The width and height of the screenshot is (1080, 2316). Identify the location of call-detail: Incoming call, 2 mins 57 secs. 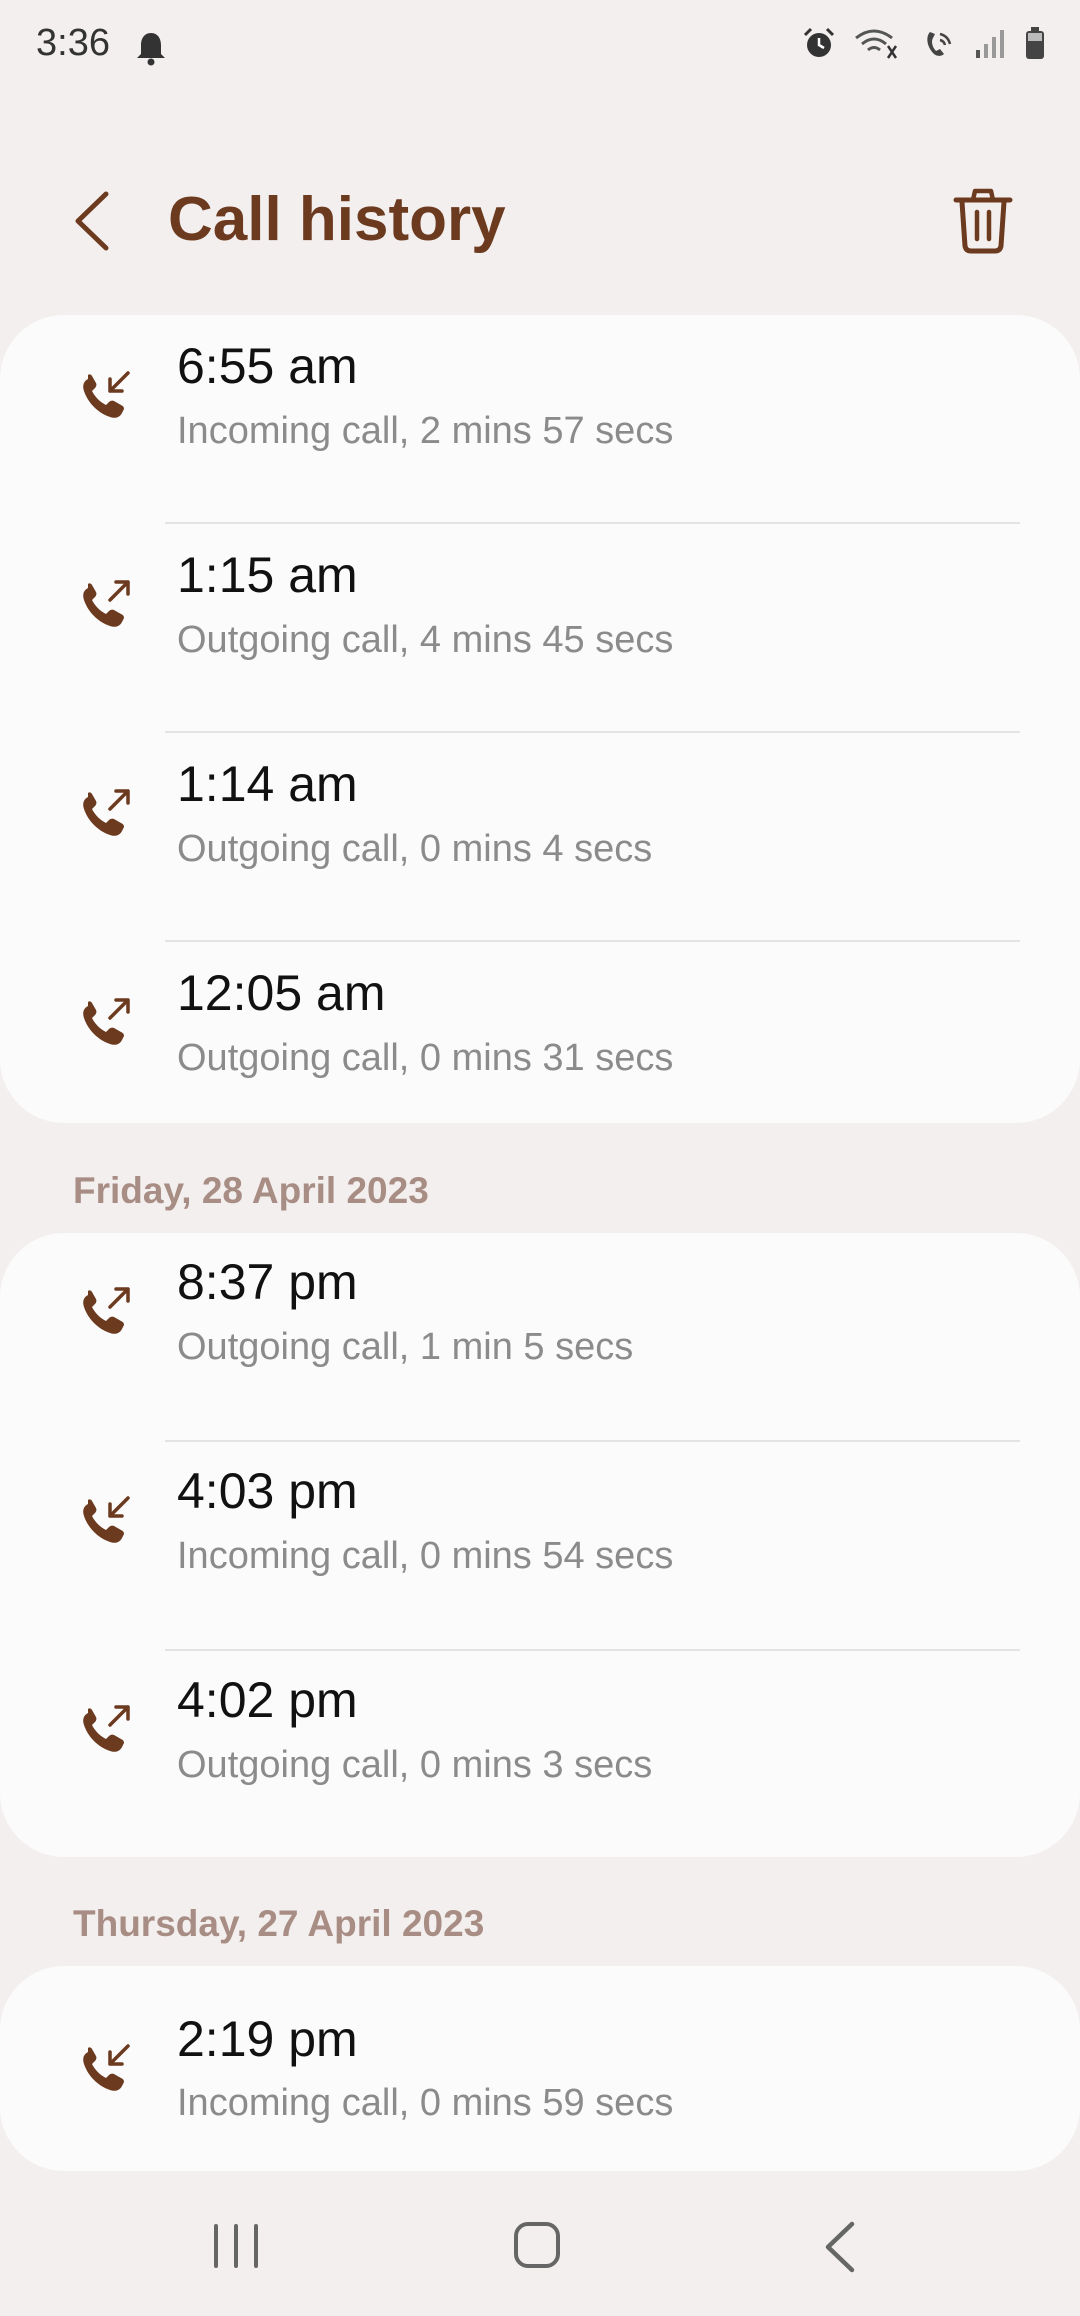
(425, 431).